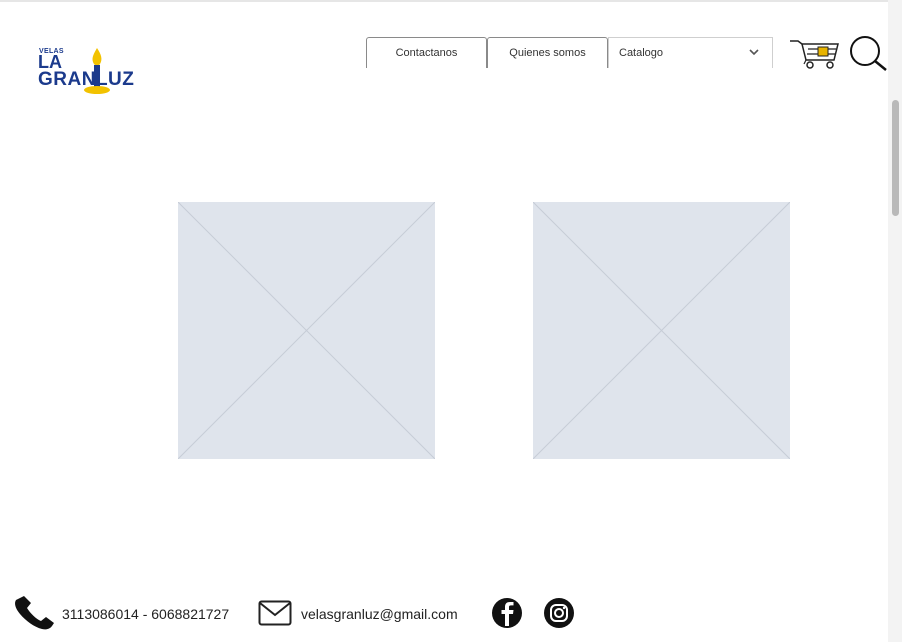 The image size is (902, 642). What do you see at coordinates (895, 158) in the screenshot?
I see `scrollbar-thumb` at bounding box center [895, 158].